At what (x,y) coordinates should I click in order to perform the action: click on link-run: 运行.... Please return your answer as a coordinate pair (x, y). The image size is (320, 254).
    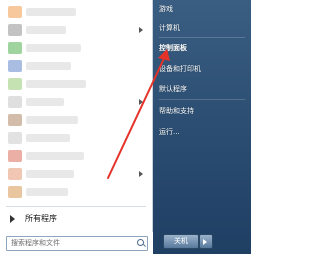
    Looking at the image, I should click on (169, 132).